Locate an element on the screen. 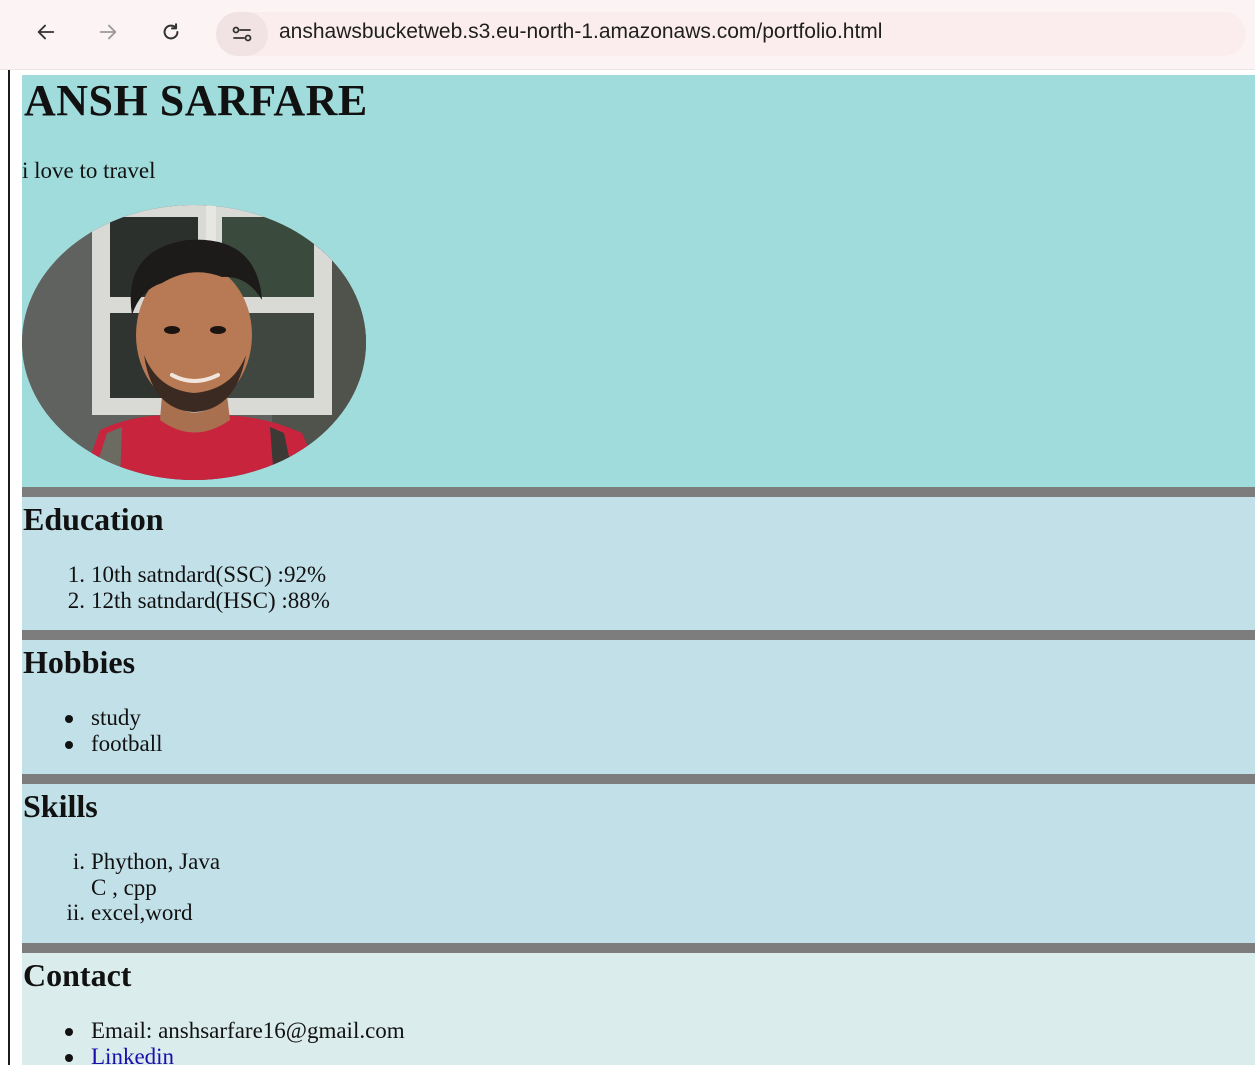 Image resolution: width=1255 pixels, height=1065 pixels. list-item: Email: anshsarfare16@gmail.com is located at coordinates (638, 1031).